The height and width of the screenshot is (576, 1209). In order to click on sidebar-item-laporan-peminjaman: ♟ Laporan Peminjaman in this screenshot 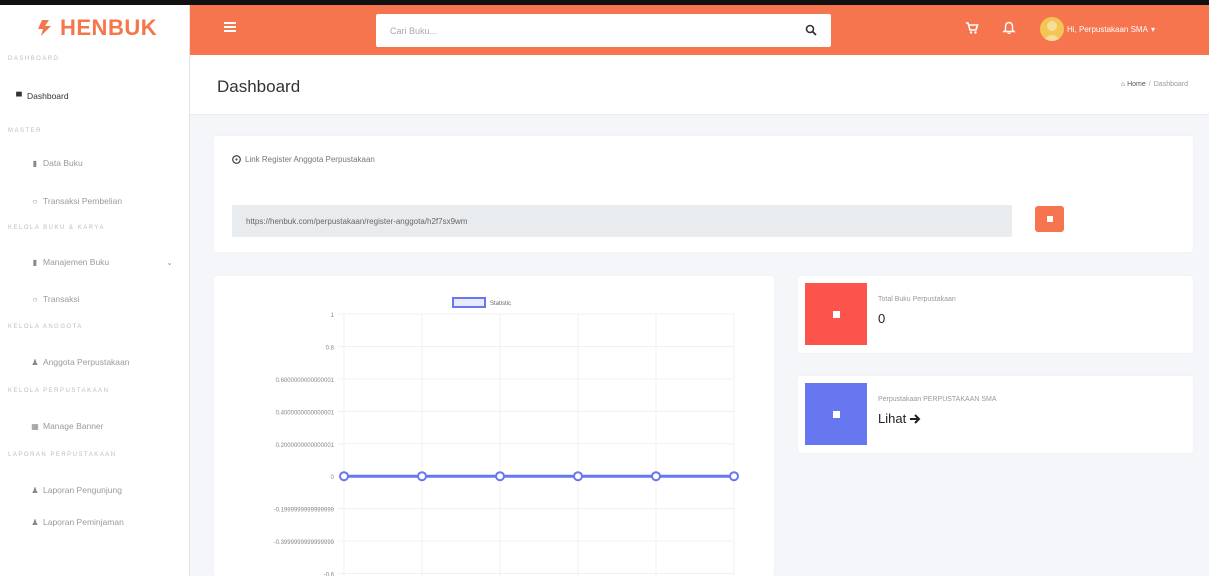, I will do `click(94, 522)`.